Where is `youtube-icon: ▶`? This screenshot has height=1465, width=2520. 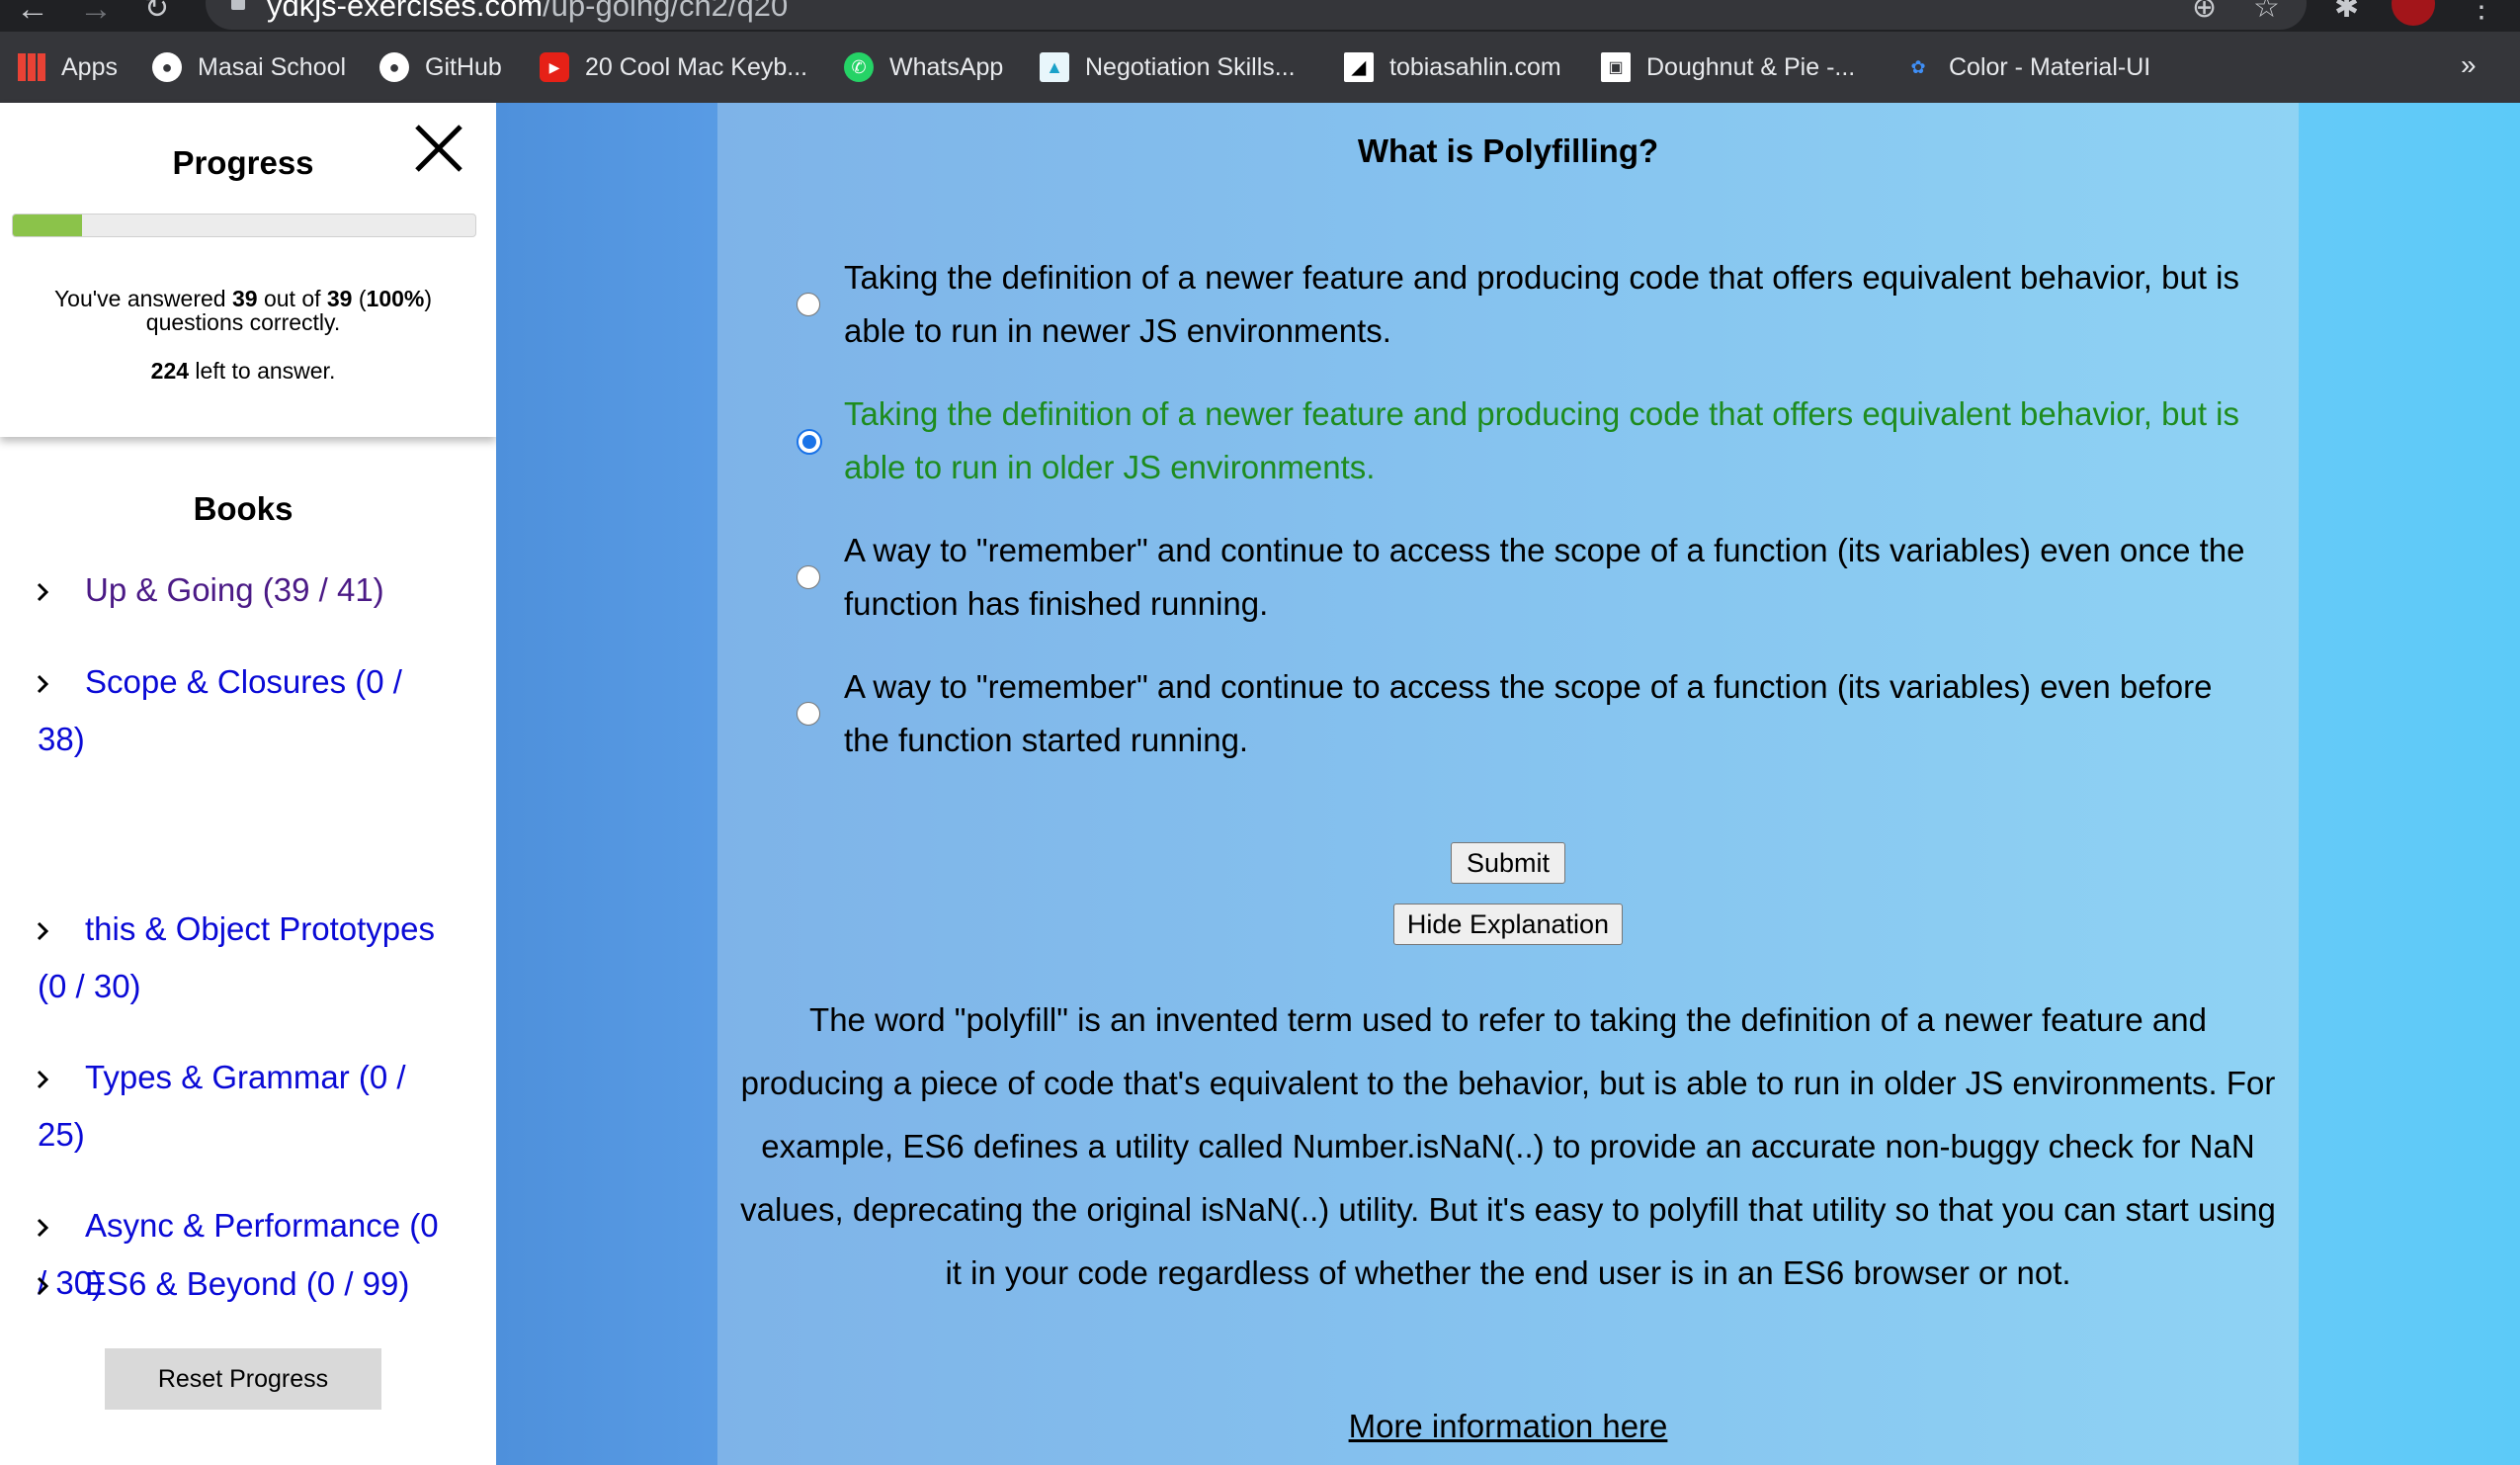 youtube-icon: ▶ is located at coordinates (554, 67).